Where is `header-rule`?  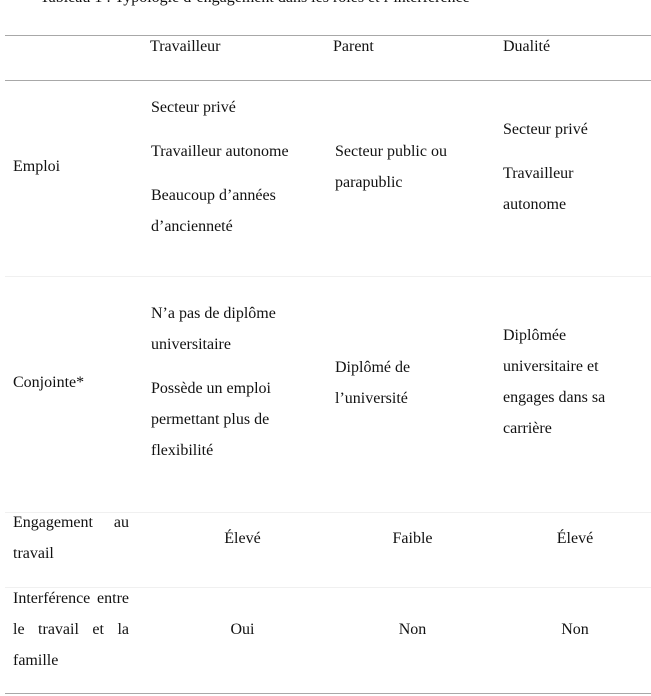
header-rule is located at coordinates (328, 80).